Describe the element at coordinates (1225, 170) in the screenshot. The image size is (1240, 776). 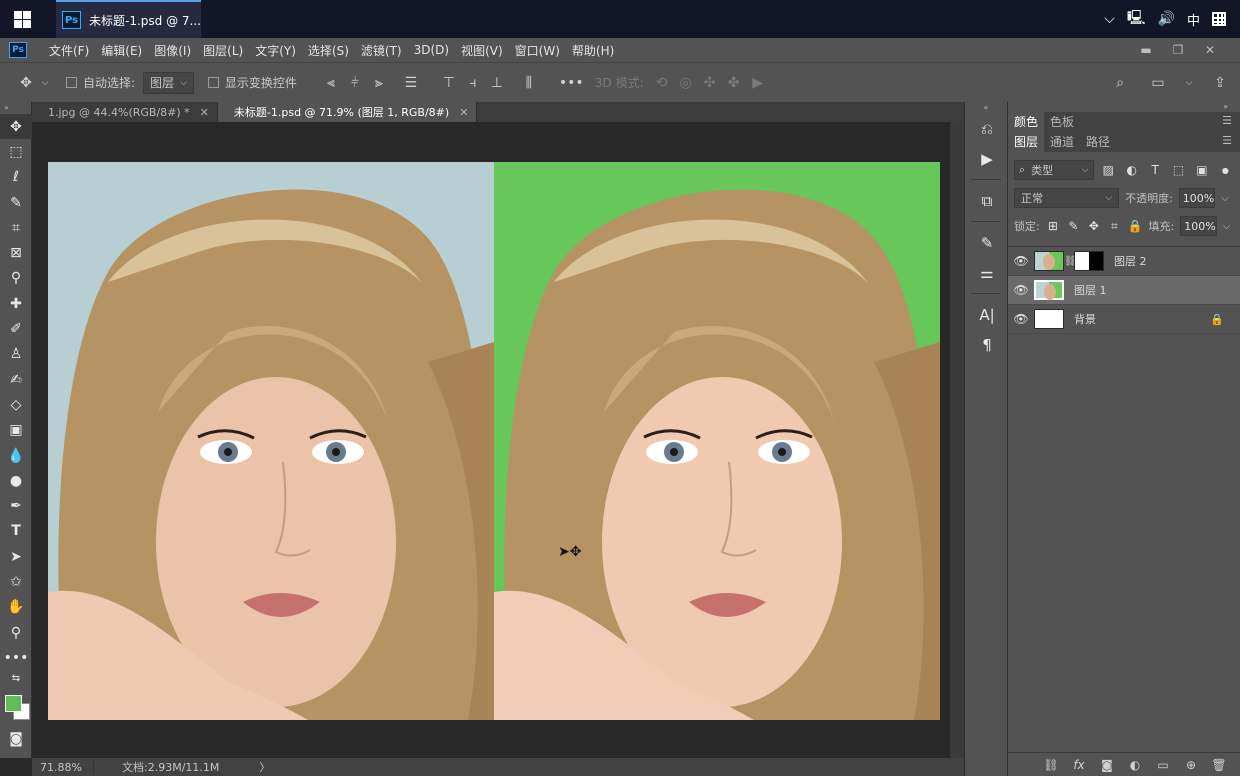
I see `filter-toggle-icon: ●` at that location.